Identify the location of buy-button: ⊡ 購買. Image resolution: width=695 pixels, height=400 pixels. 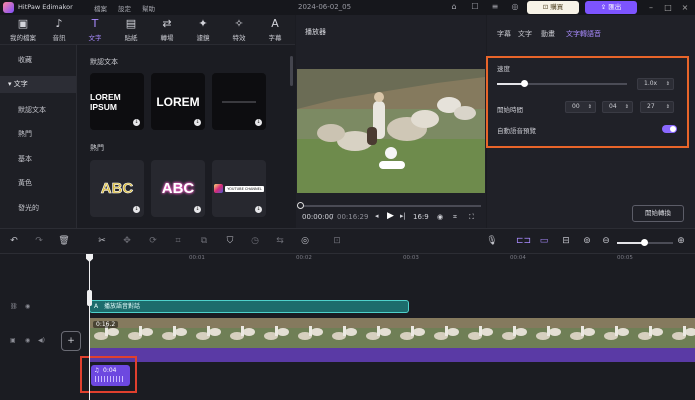
(553, 7).